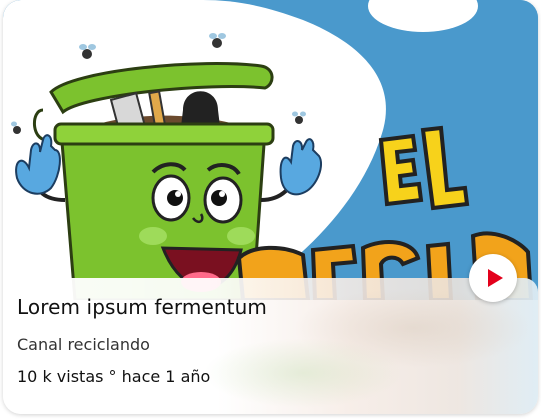 The height and width of the screenshot is (420, 541). What do you see at coordinates (142, 307) in the screenshot?
I see `video-title: Lorem ipsum fermentum` at bounding box center [142, 307].